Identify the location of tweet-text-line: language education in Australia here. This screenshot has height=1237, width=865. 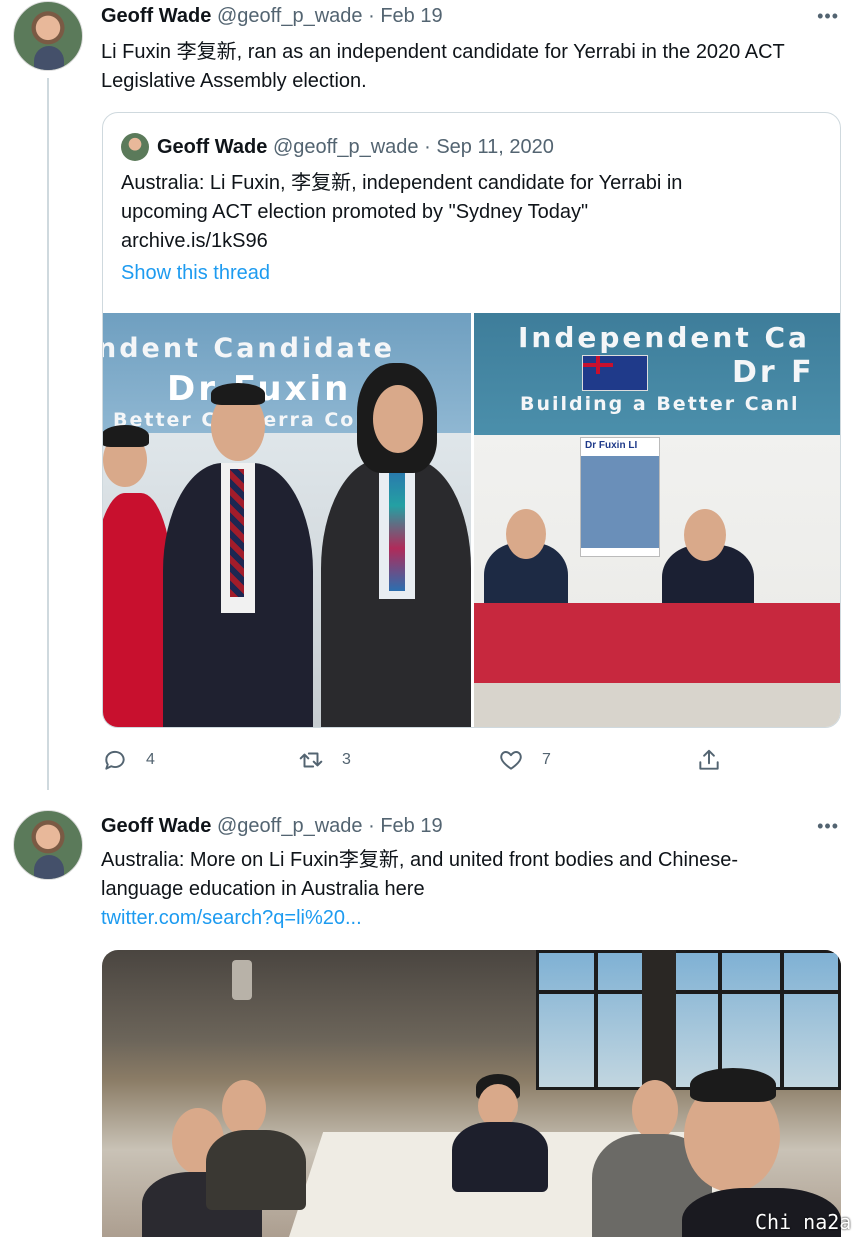
(263, 889).